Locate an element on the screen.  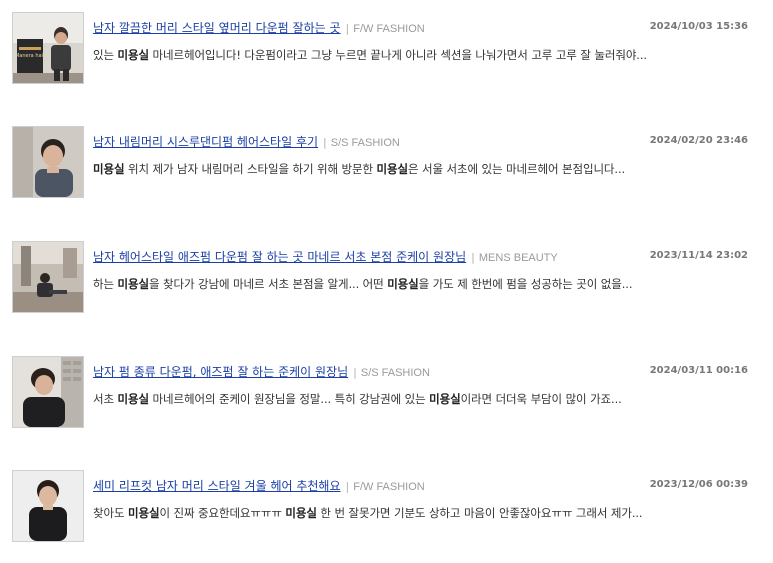
post-thumbnail: Manera hair is located at coordinates (48, 48).